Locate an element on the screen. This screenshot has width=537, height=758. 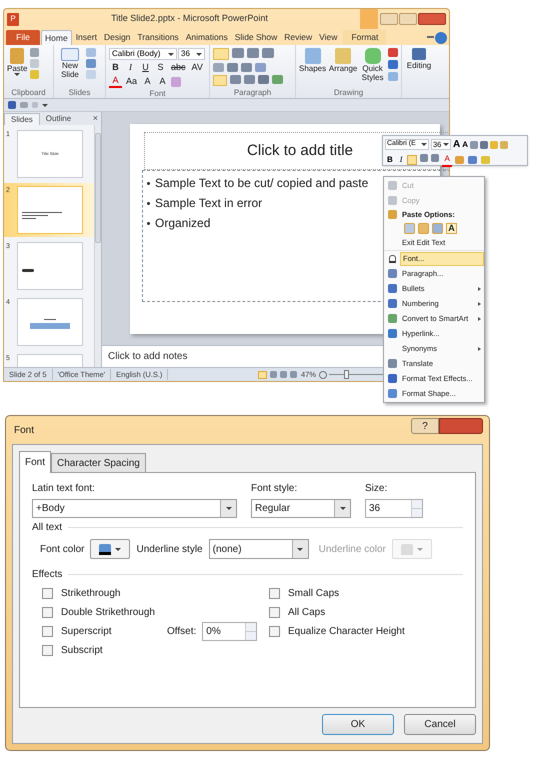
section-heading: All text is located at coordinates (47, 528).